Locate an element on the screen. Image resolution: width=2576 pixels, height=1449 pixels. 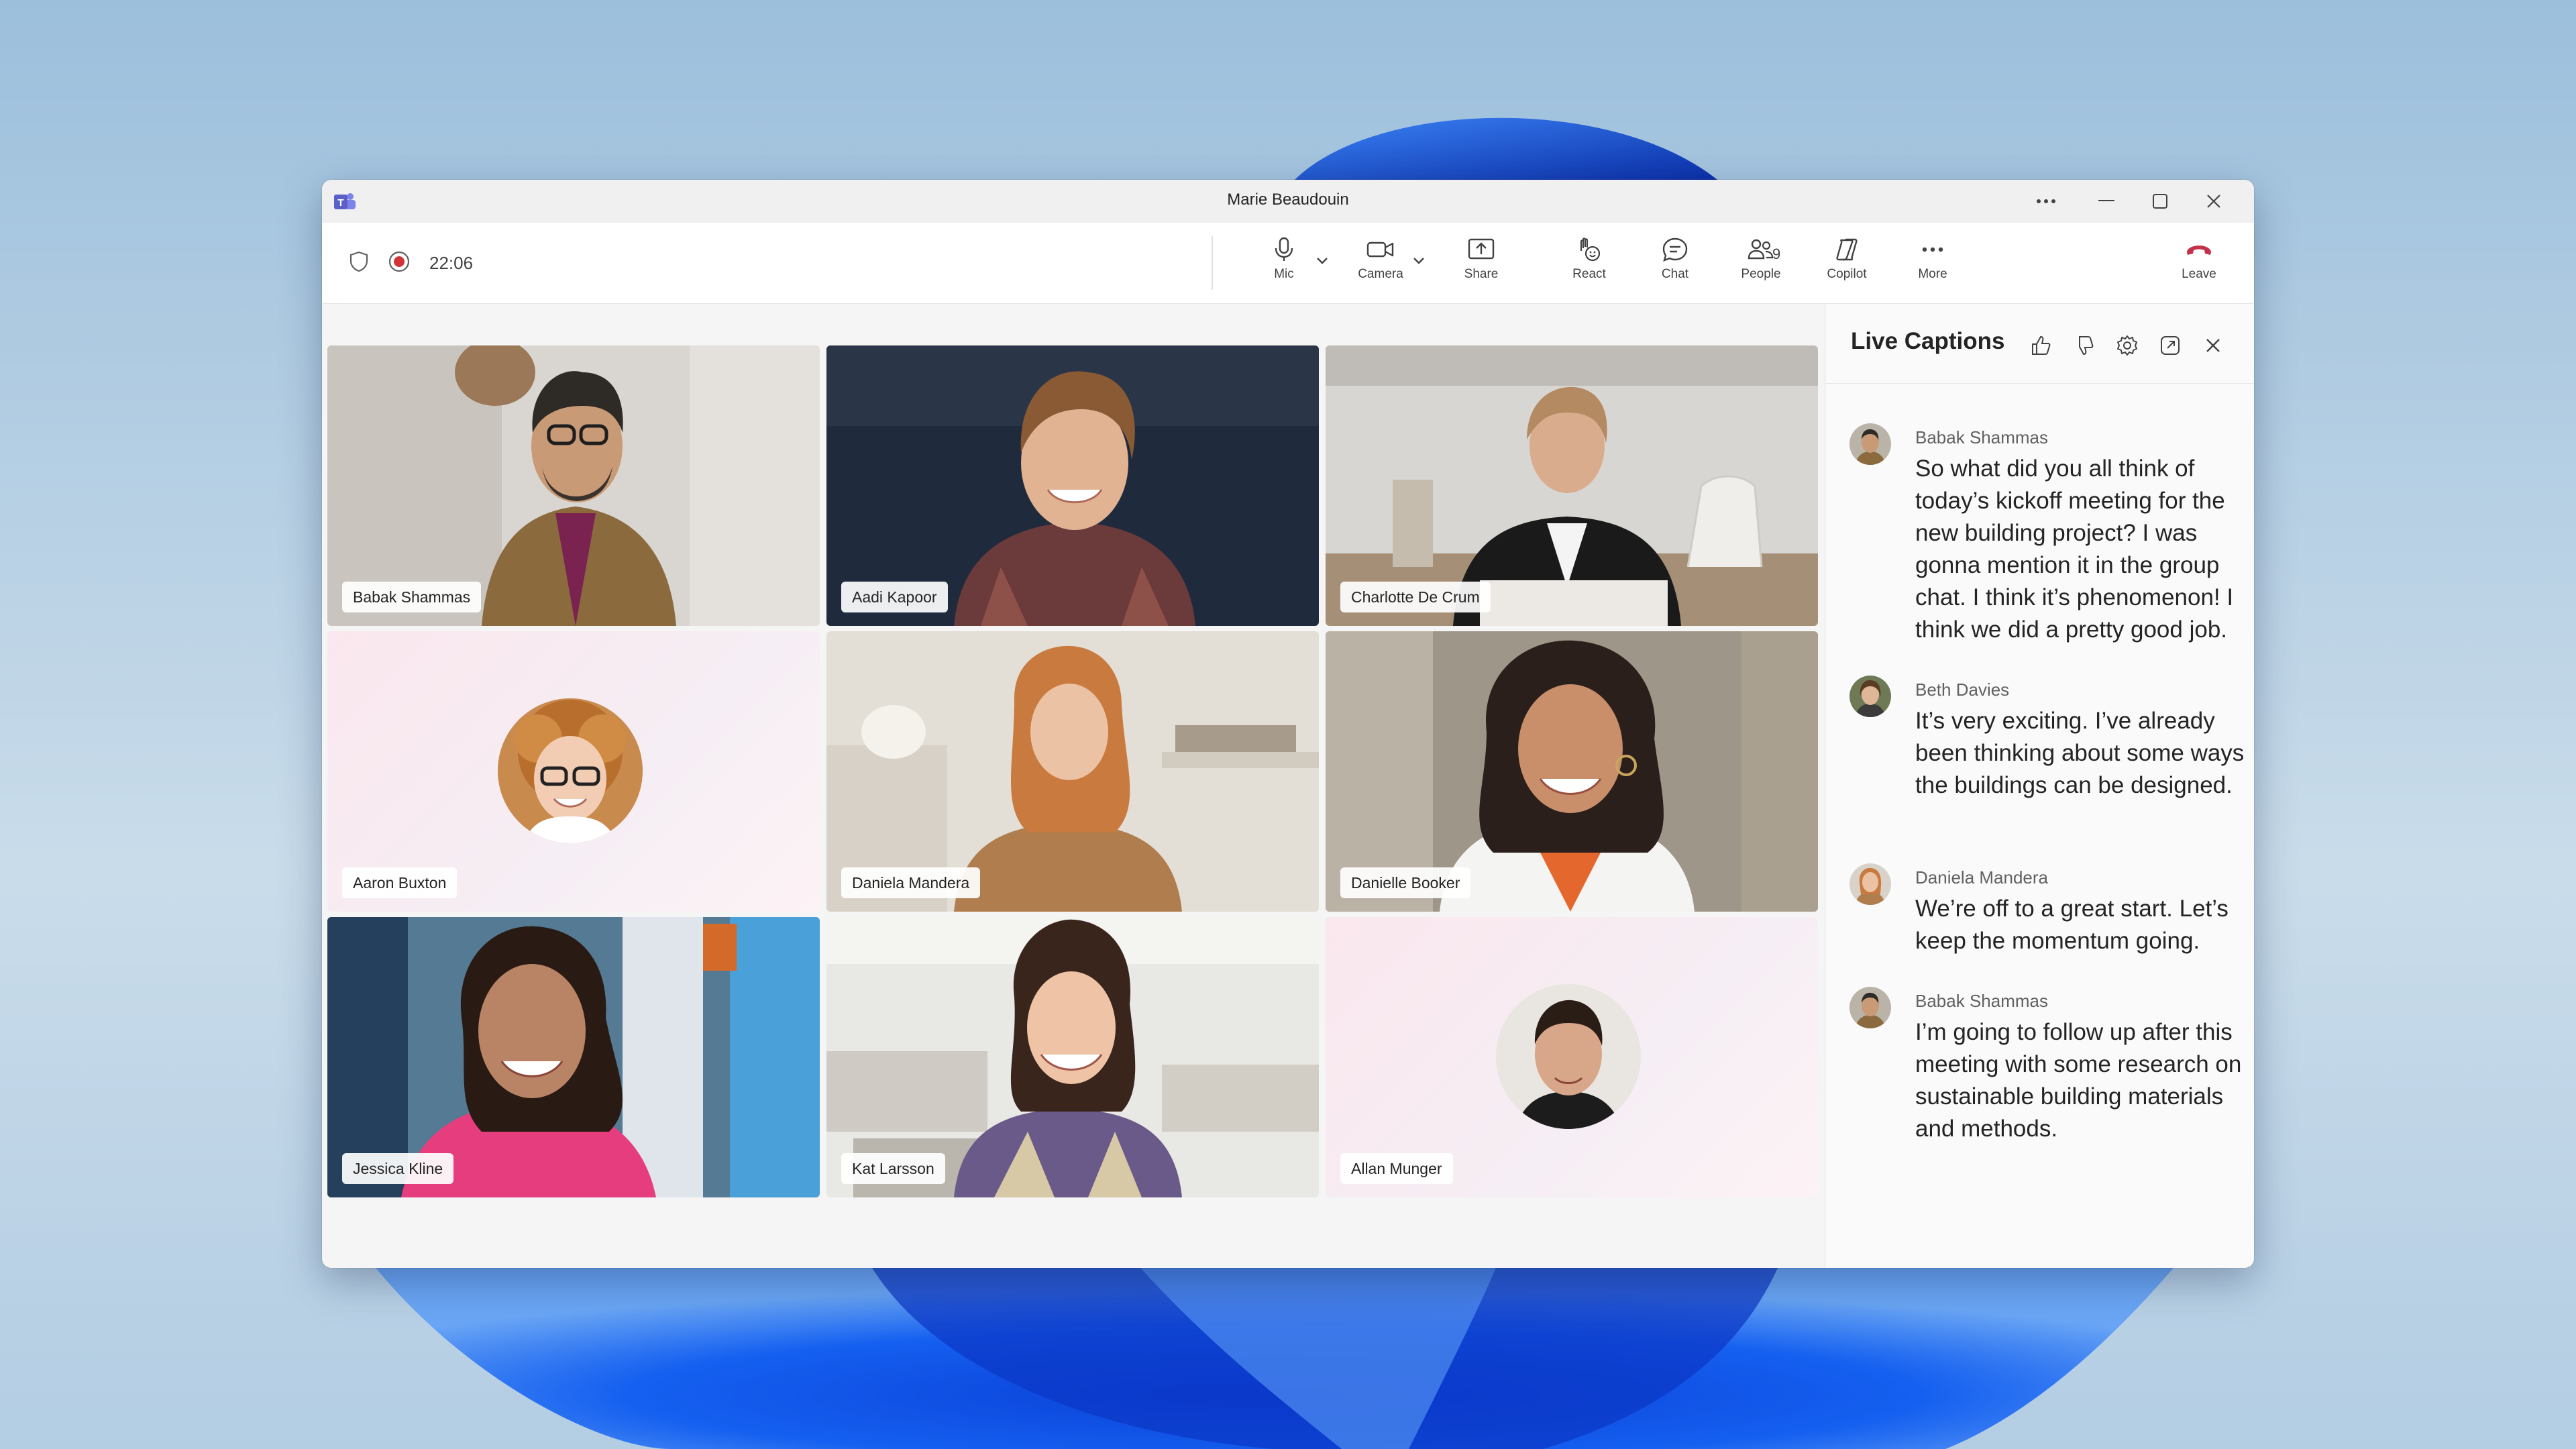
caption-speaker: Daniela Mandera is located at coordinates (1982, 877).